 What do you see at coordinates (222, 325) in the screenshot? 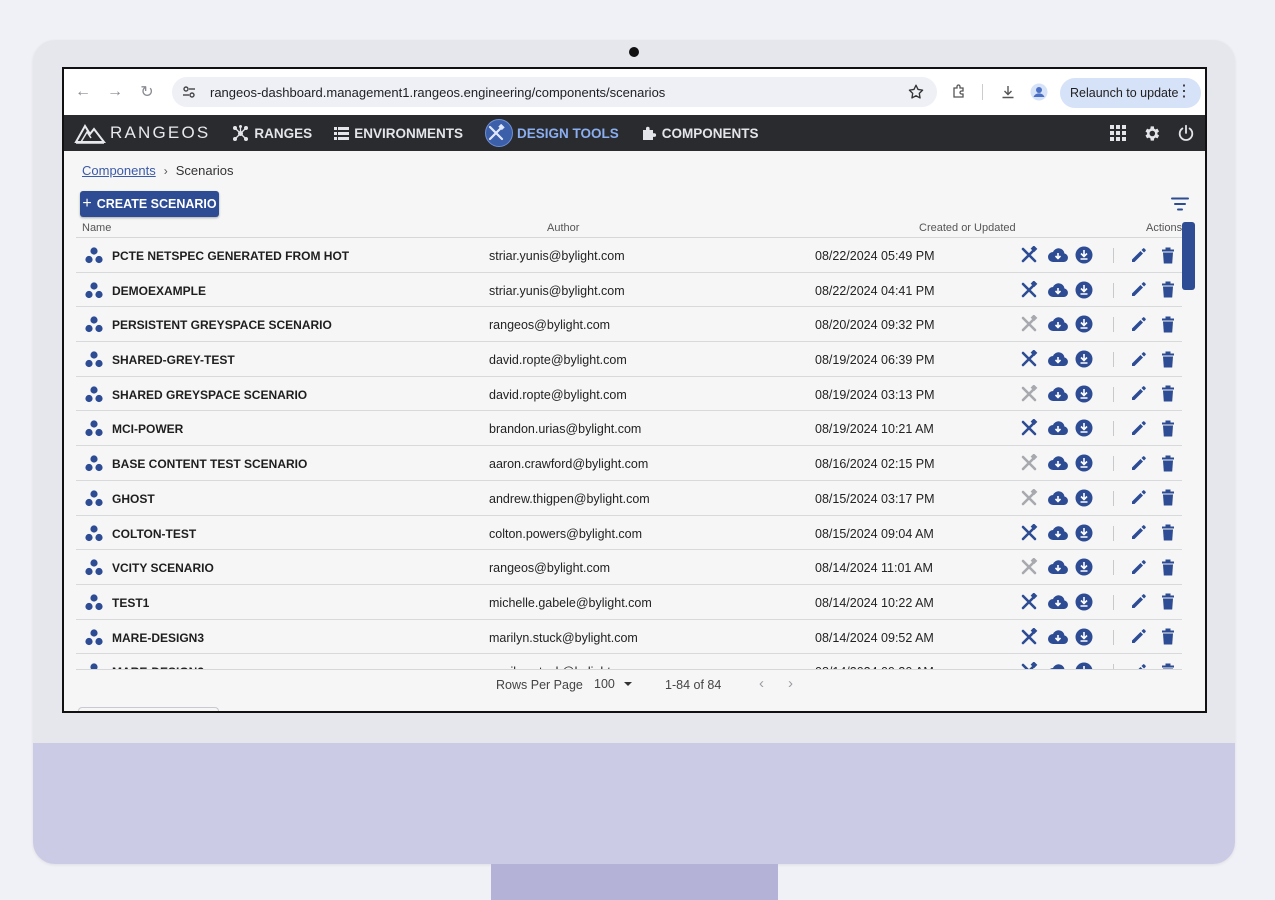
I see `scenario-name: PERSISTENT GREYSPACE SCENARIO` at bounding box center [222, 325].